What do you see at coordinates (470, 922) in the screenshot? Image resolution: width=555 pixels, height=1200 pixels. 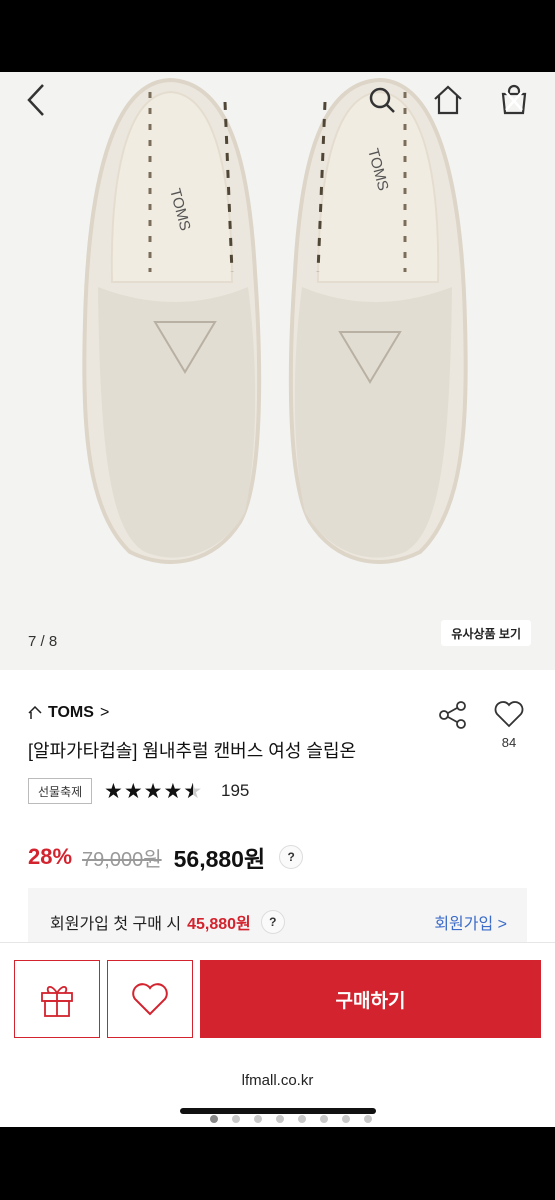 I see `signup-link: 회원가입 >` at bounding box center [470, 922].